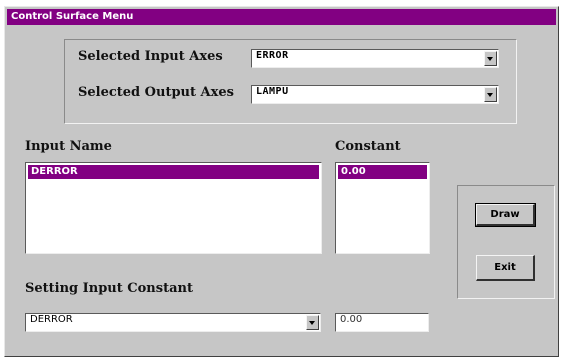 This screenshot has width=566, height=361. I want to click on constant-list: 0.00, so click(382, 208).